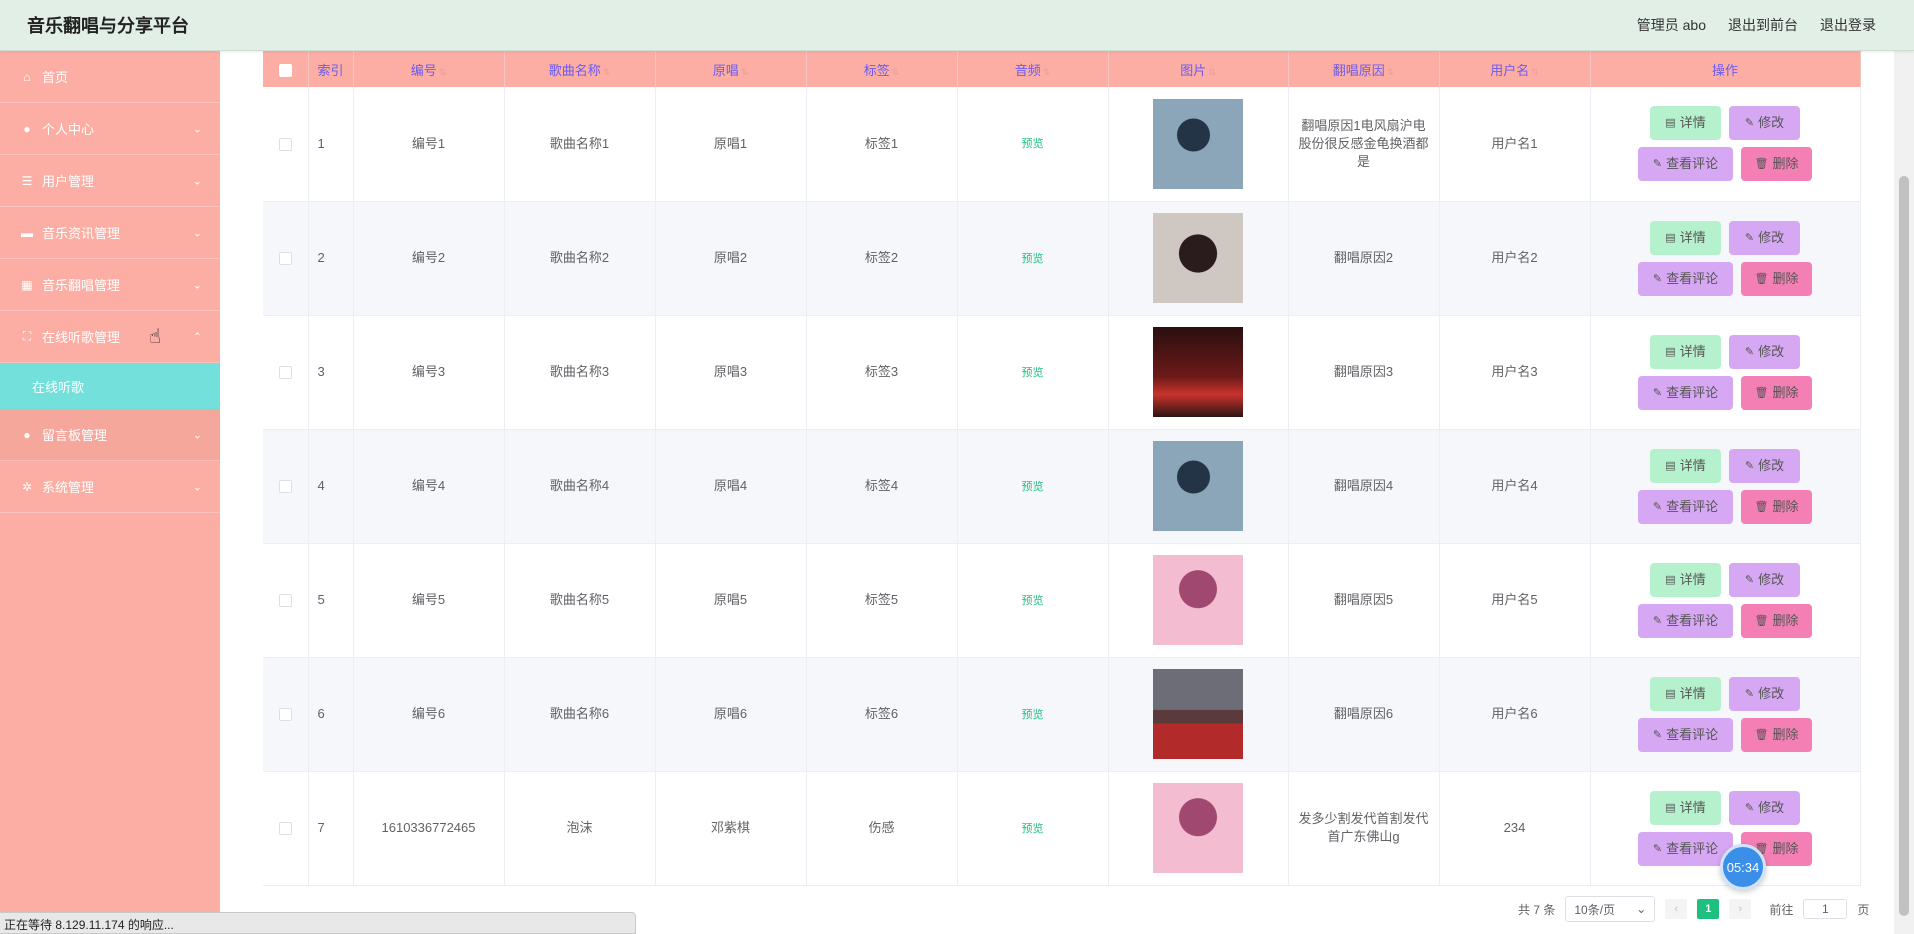 The width and height of the screenshot is (1914, 934). Describe the element at coordinates (110, 181) in the screenshot. I see `sidebar-item: ☰ 用户管理 ⌄` at that location.